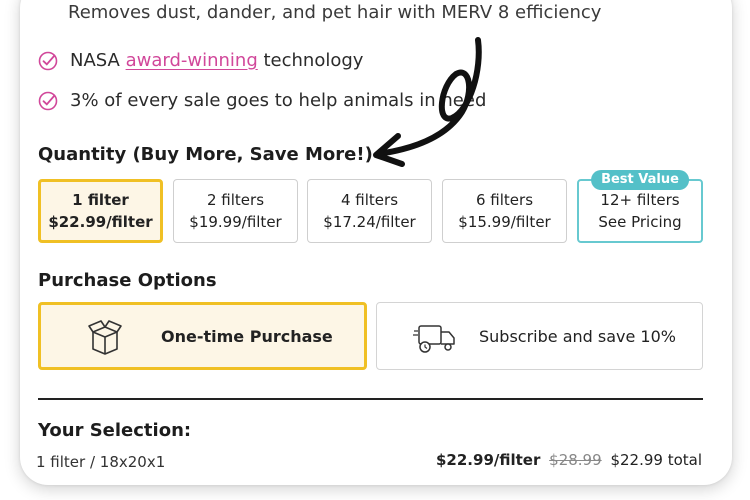 This screenshot has height=500, width=750. Describe the element at coordinates (115, 430) in the screenshot. I see `your-selection-title: Your Selection:` at that location.